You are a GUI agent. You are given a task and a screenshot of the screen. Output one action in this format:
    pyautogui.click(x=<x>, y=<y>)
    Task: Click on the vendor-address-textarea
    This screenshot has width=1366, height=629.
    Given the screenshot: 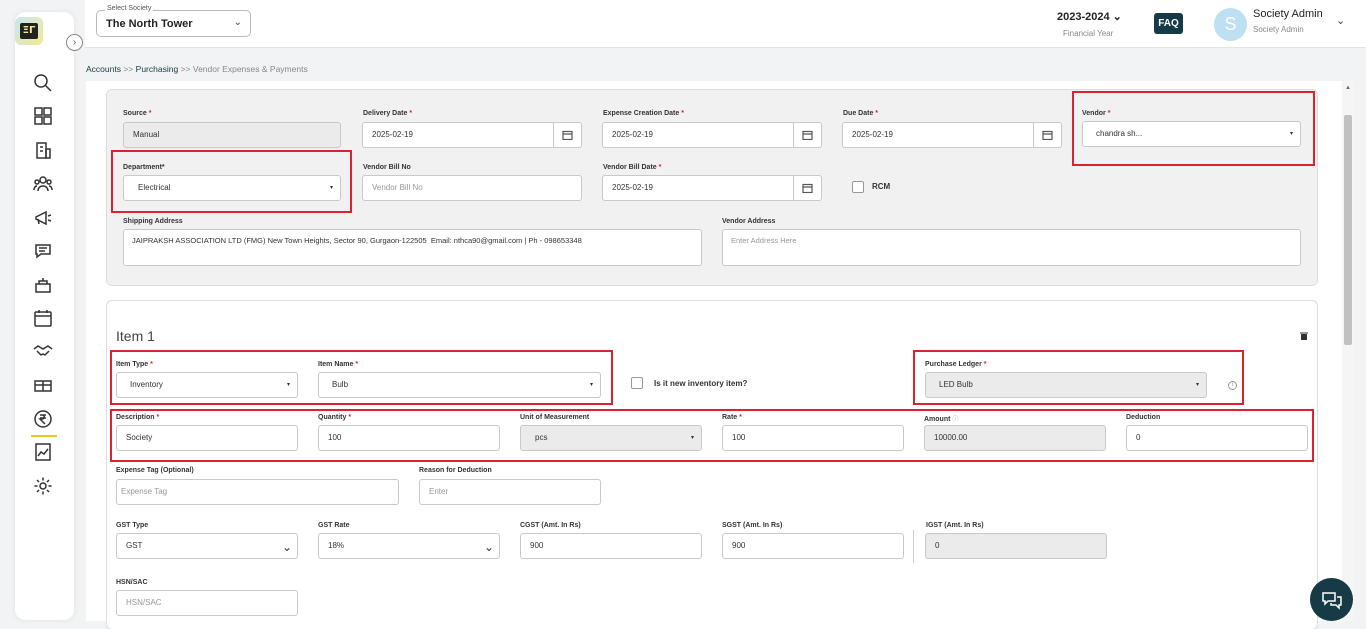 What is the action you would take?
    pyautogui.click(x=1011, y=247)
    